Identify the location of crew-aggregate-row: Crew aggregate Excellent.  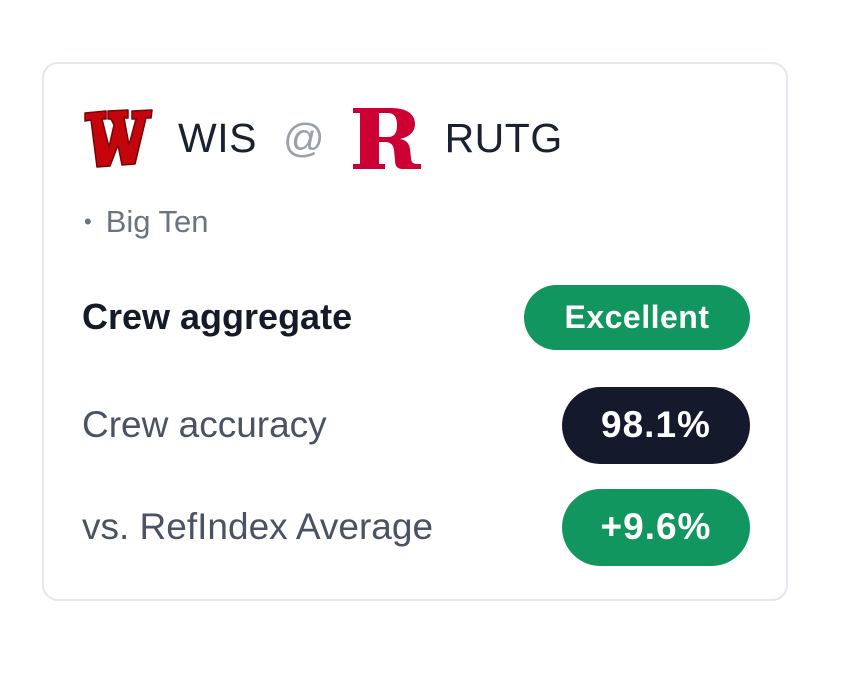
(416, 317).